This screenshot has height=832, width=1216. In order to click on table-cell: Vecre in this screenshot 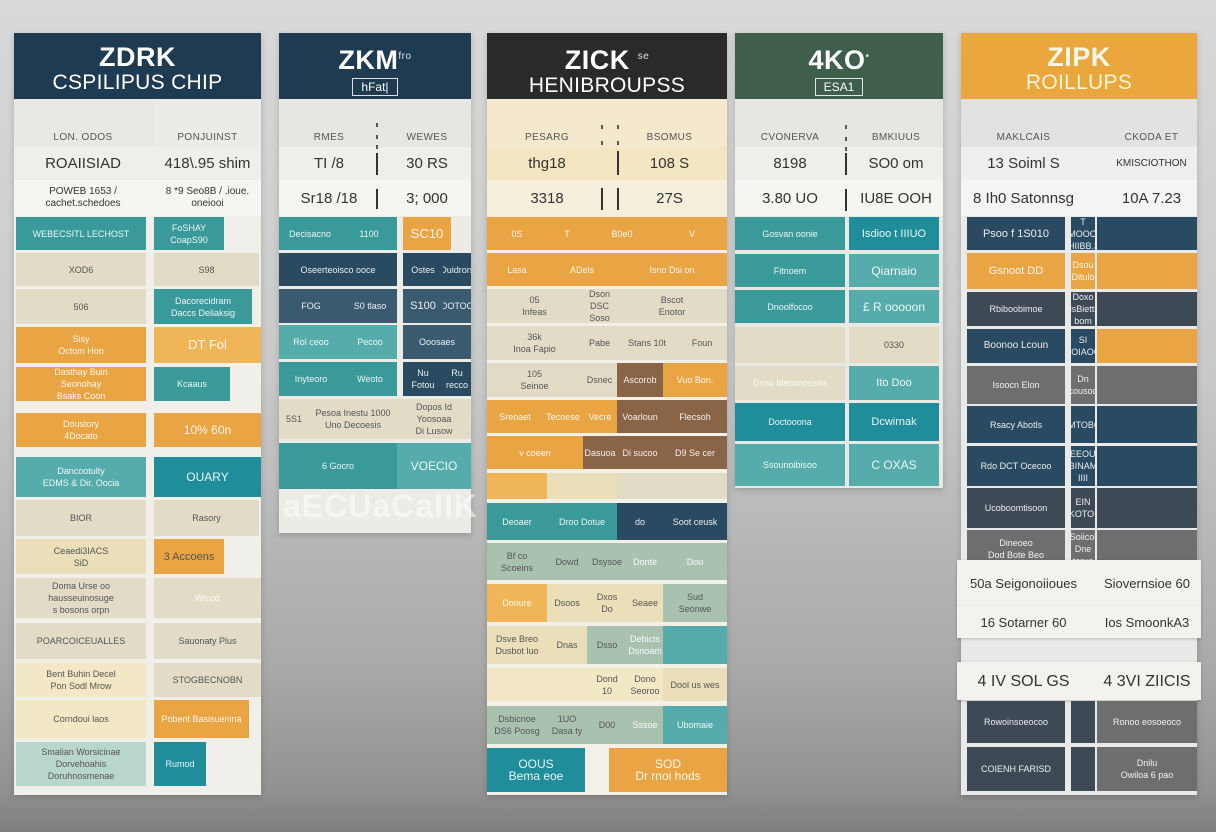, I will do `click(600, 416)`.